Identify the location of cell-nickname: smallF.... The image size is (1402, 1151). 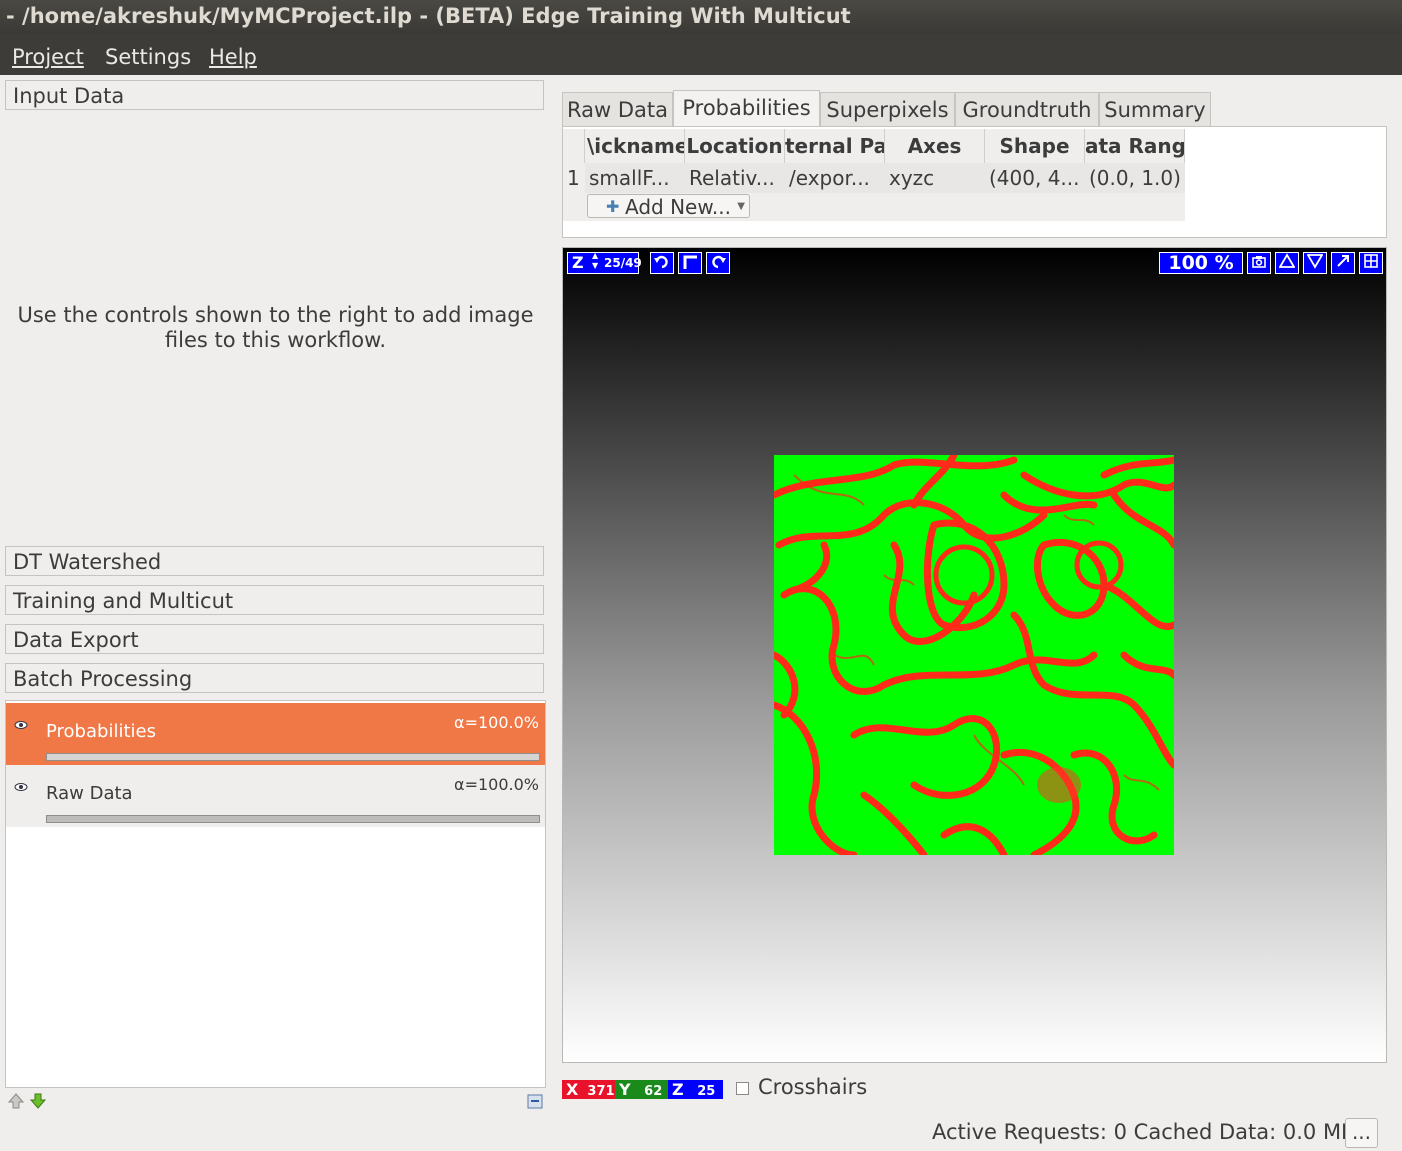
(635, 178).